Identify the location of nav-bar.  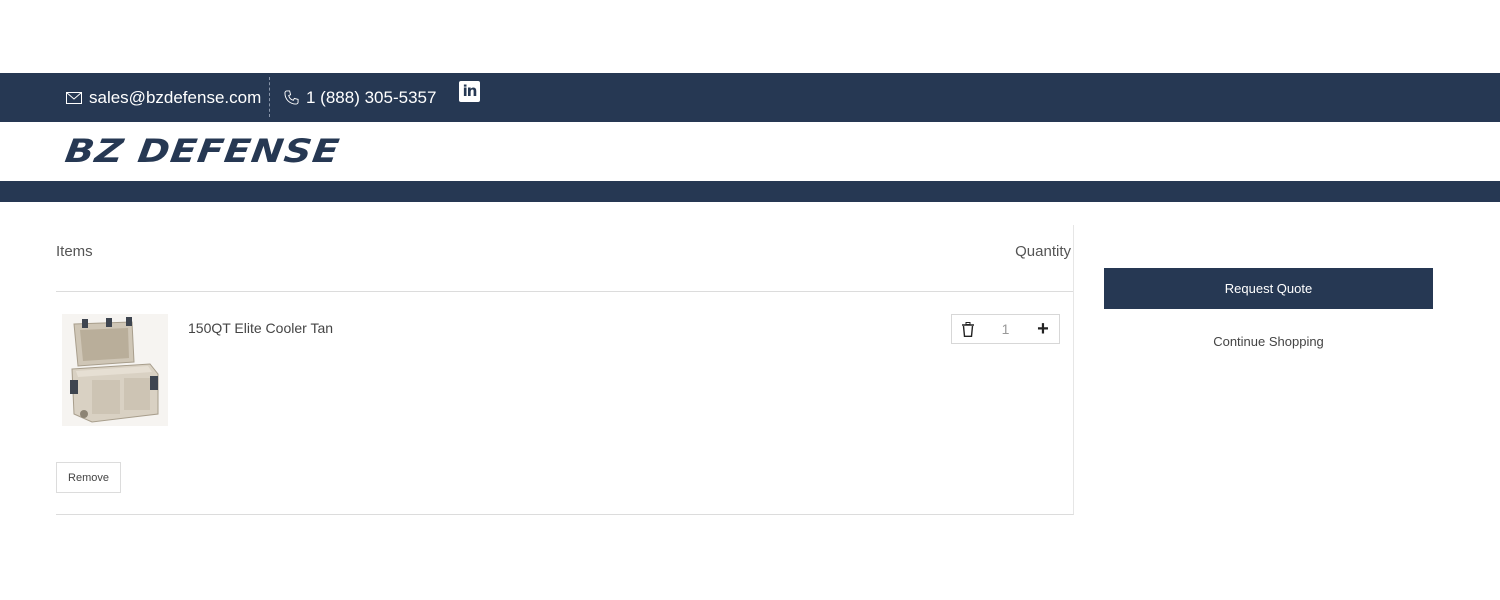
(750, 191).